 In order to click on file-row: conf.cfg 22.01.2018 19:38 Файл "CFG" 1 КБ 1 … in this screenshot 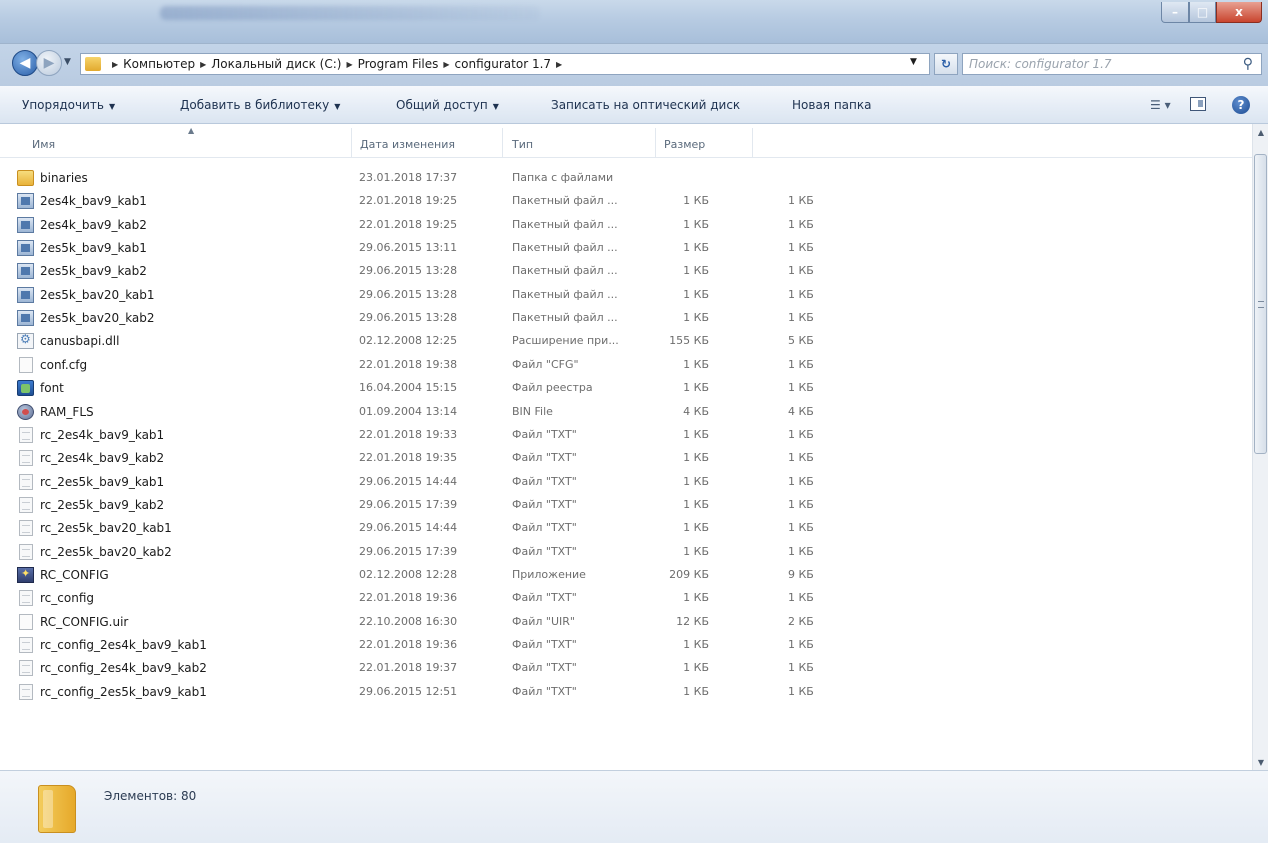, I will do `click(626, 365)`.